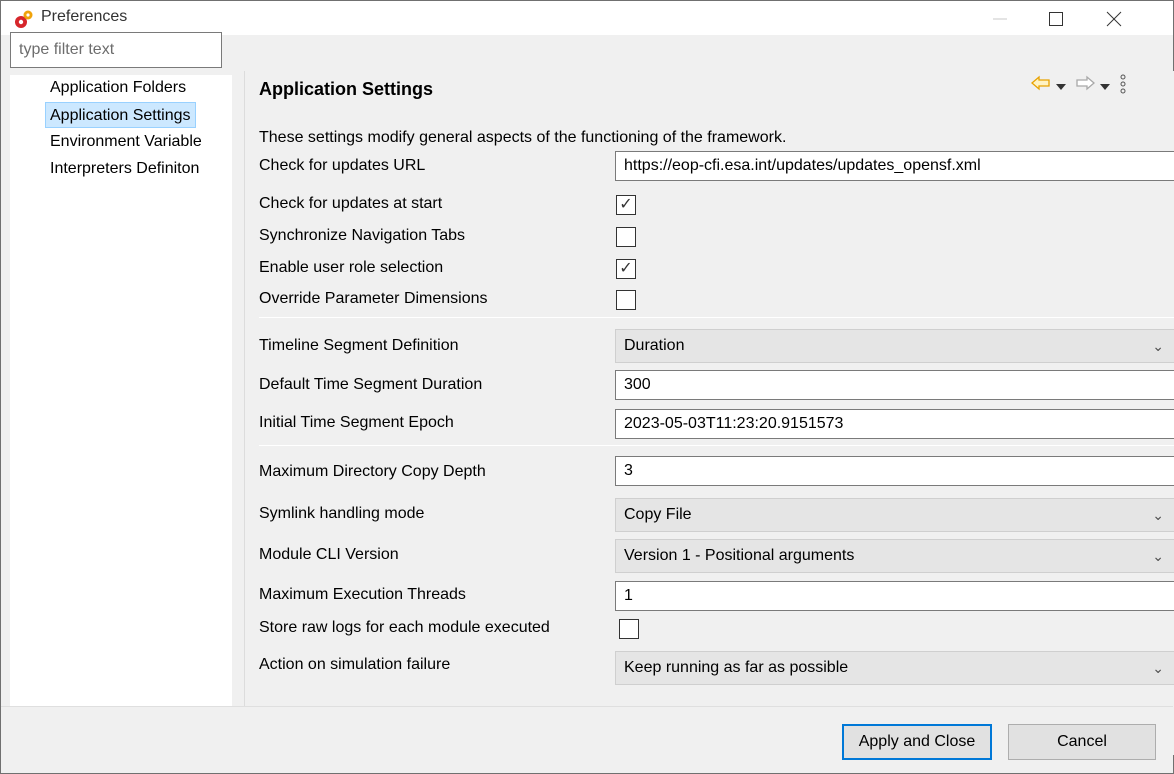 This screenshot has height=774, width=1174. Describe the element at coordinates (84, 16) in the screenshot. I see `window-title: Preferences` at that location.